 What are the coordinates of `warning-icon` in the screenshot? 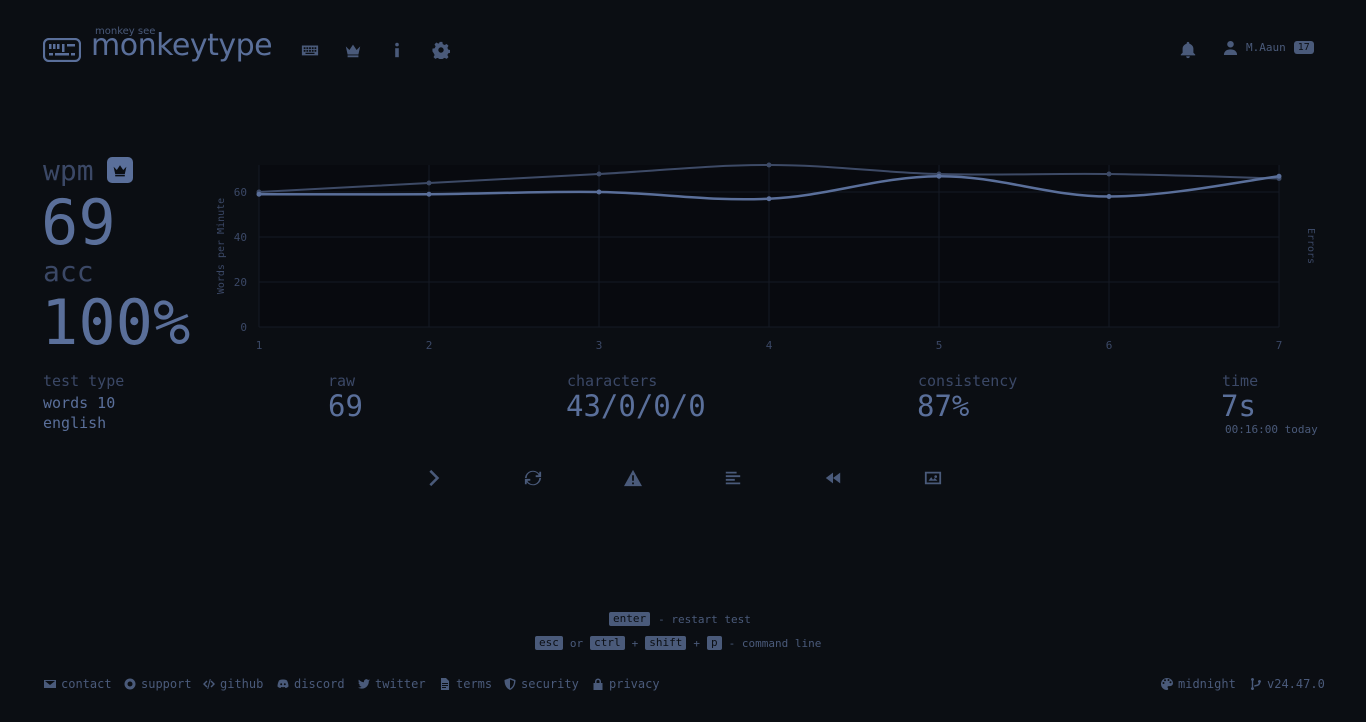 It's located at (633, 478).